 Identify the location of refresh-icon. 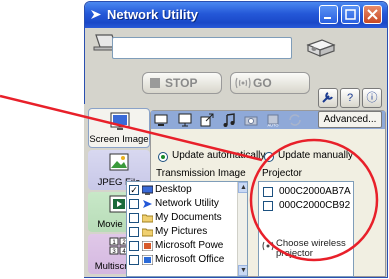
(295, 120).